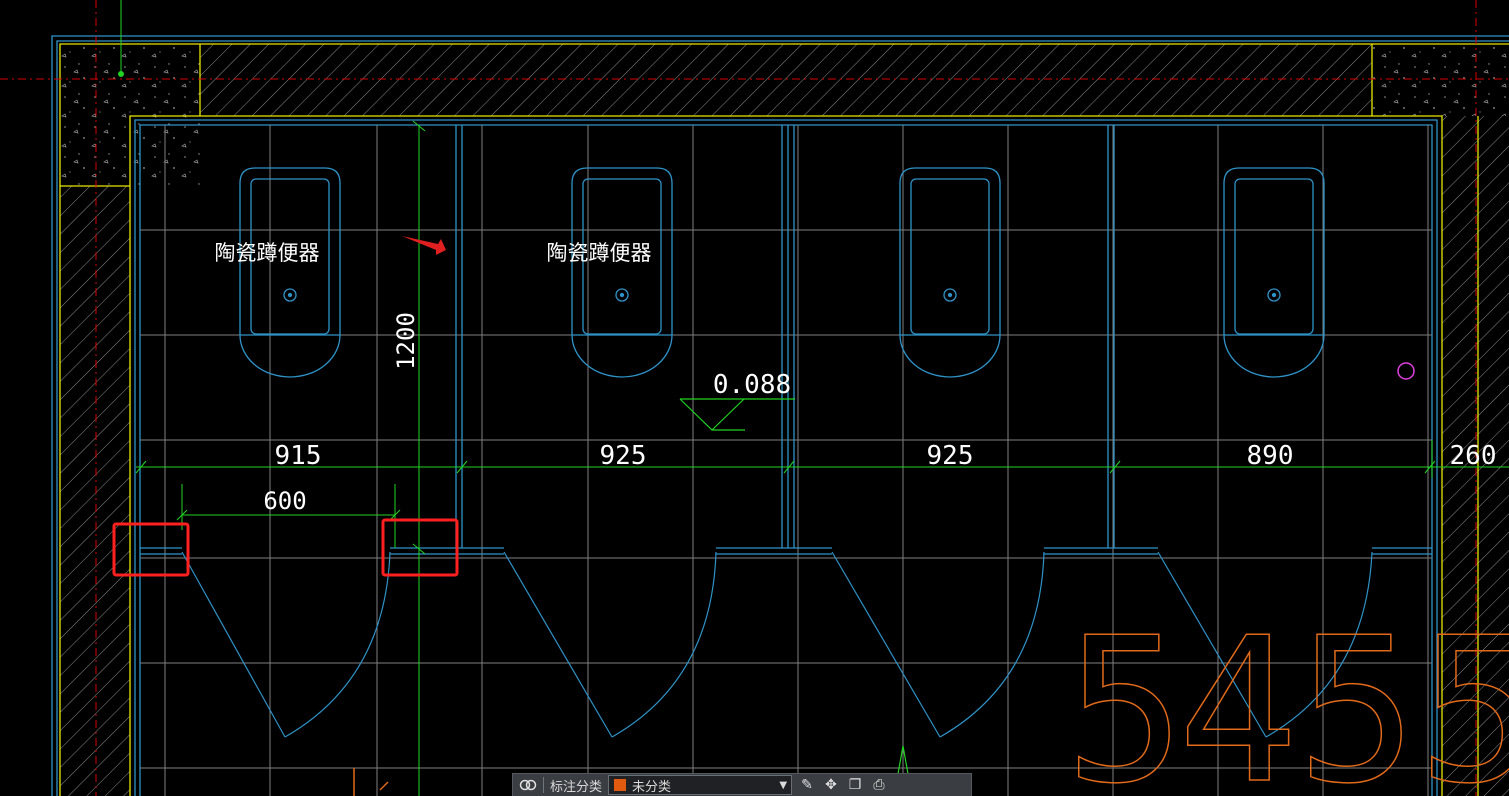 The image size is (1509, 796). I want to click on print-icon: ⎙, so click(879, 785).